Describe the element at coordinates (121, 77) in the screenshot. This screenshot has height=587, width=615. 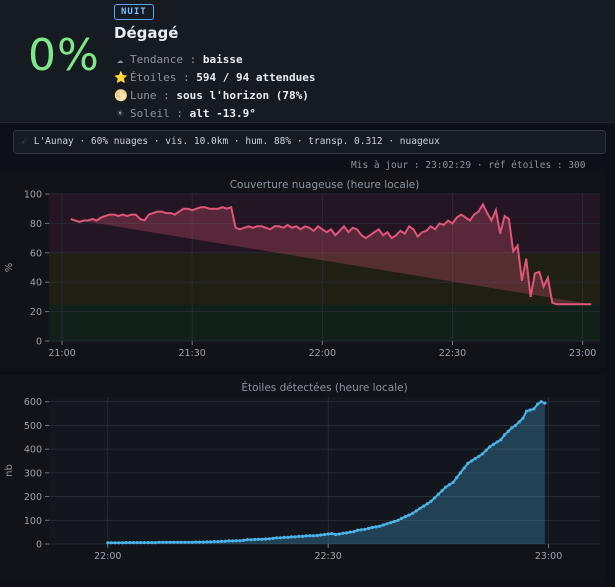
I see `star-icon: ⭐` at that location.